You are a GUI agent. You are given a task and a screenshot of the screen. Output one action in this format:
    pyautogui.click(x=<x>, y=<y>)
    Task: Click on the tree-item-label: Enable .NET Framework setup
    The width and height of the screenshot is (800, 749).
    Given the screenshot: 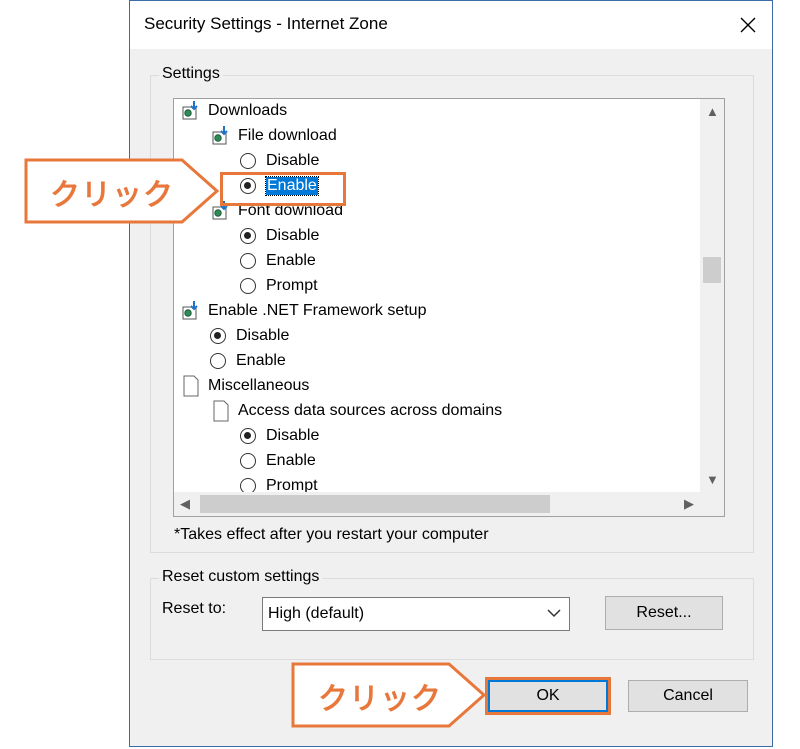 What is the action you would take?
    pyautogui.click(x=317, y=310)
    